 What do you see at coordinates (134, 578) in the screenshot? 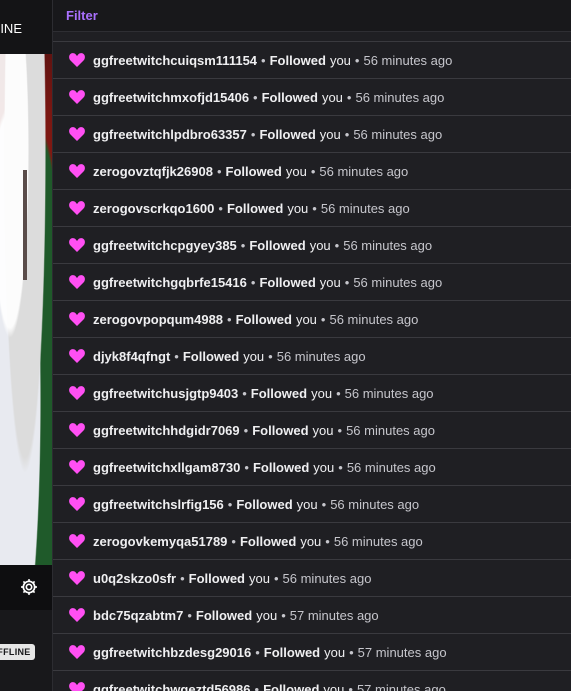
I see `follower-username: u0q2skzo0sfr` at bounding box center [134, 578].